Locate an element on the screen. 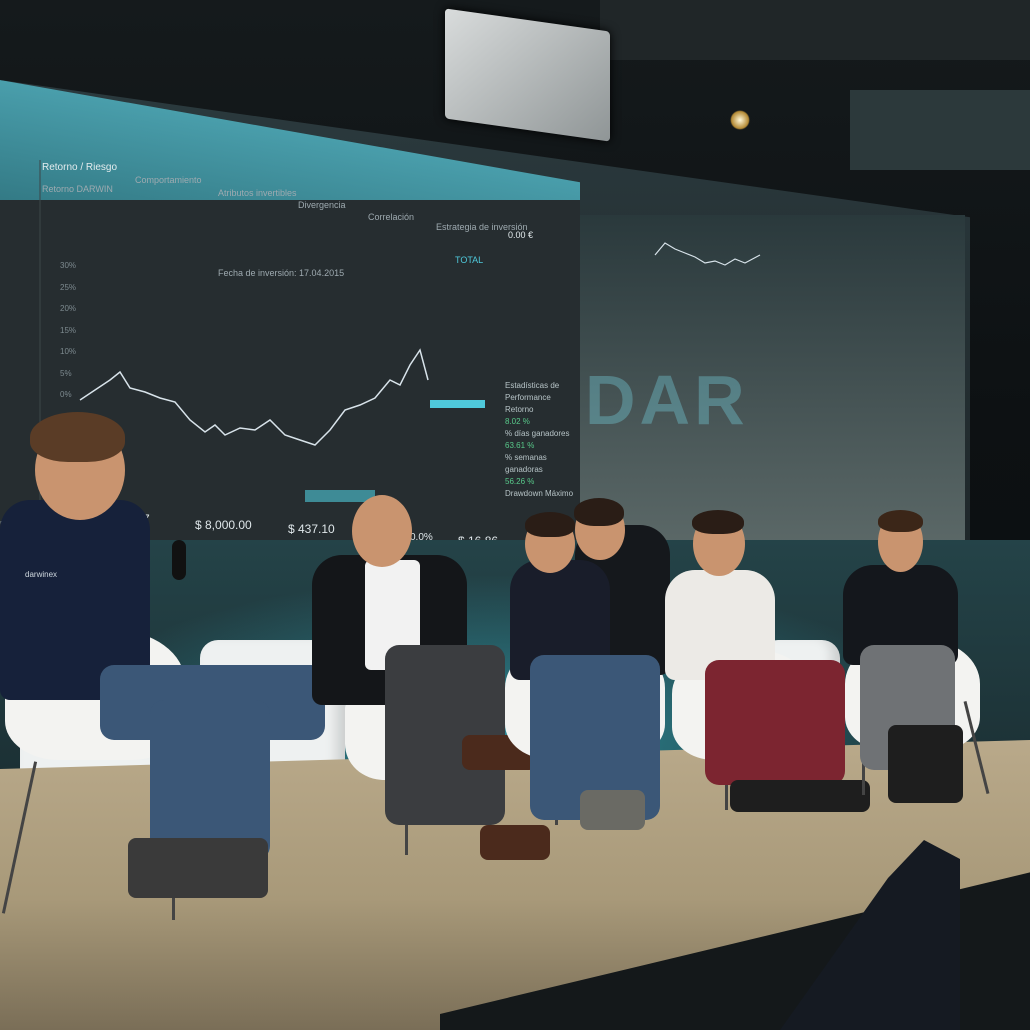  shirt-logo: darwinex is located at coordinates (41, 574).